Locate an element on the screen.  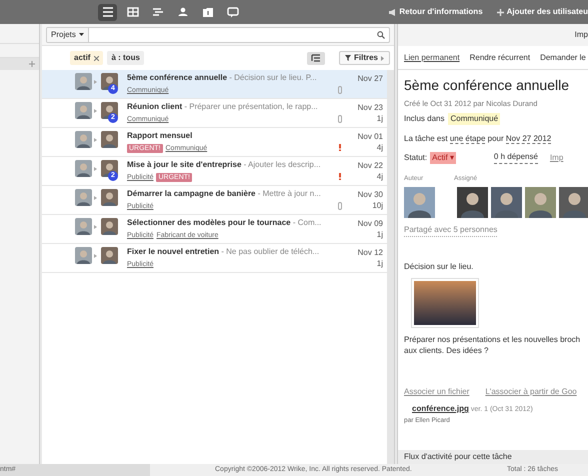
attach-link: L'associer à partir de Goo is located at coordinates (531, 392).